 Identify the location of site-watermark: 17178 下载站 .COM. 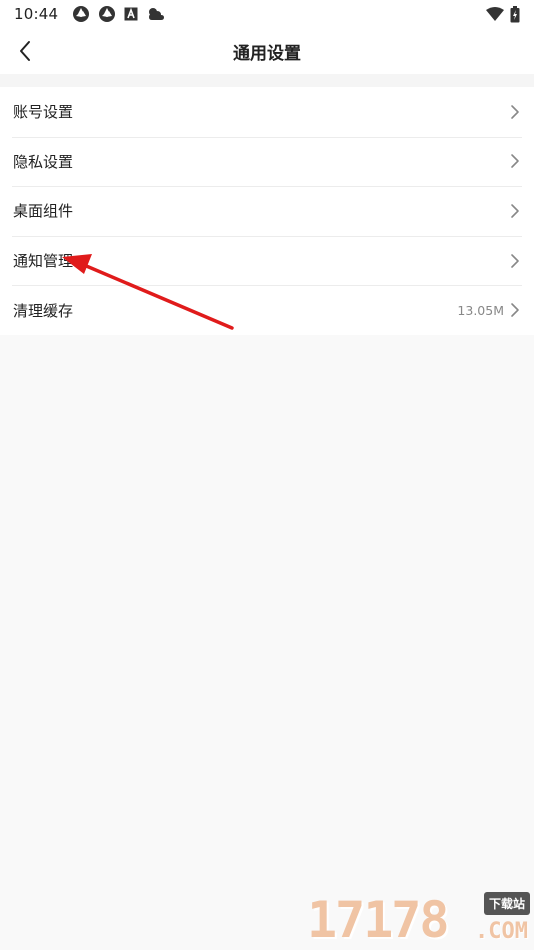
(419, 920).